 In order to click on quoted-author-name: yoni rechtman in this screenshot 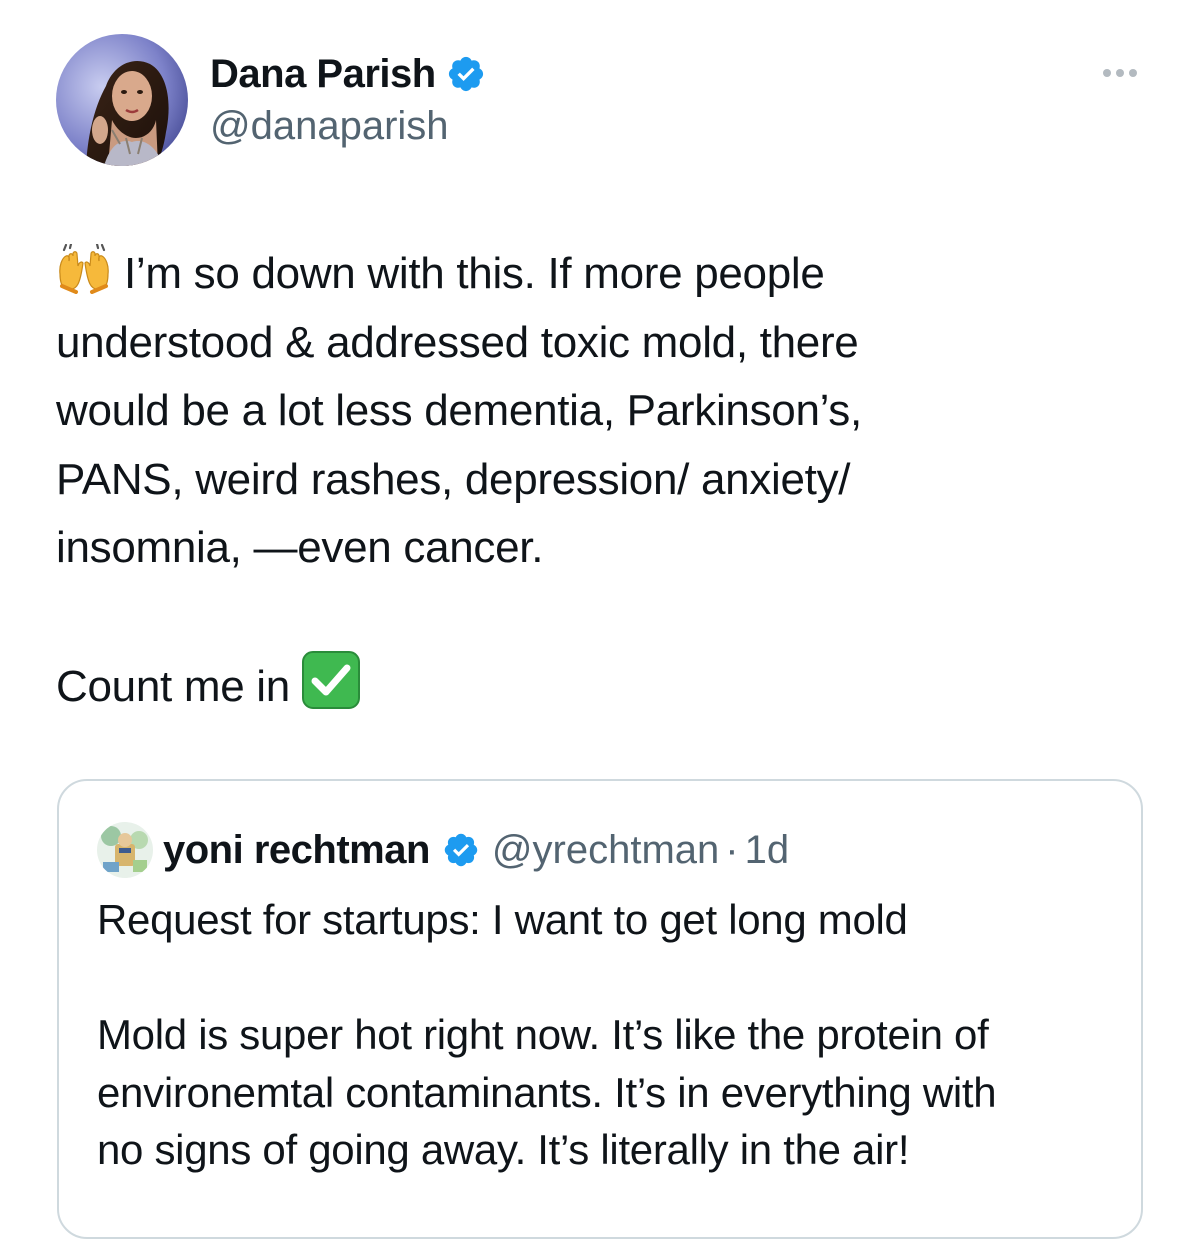, I will do `click(296, 850)`.